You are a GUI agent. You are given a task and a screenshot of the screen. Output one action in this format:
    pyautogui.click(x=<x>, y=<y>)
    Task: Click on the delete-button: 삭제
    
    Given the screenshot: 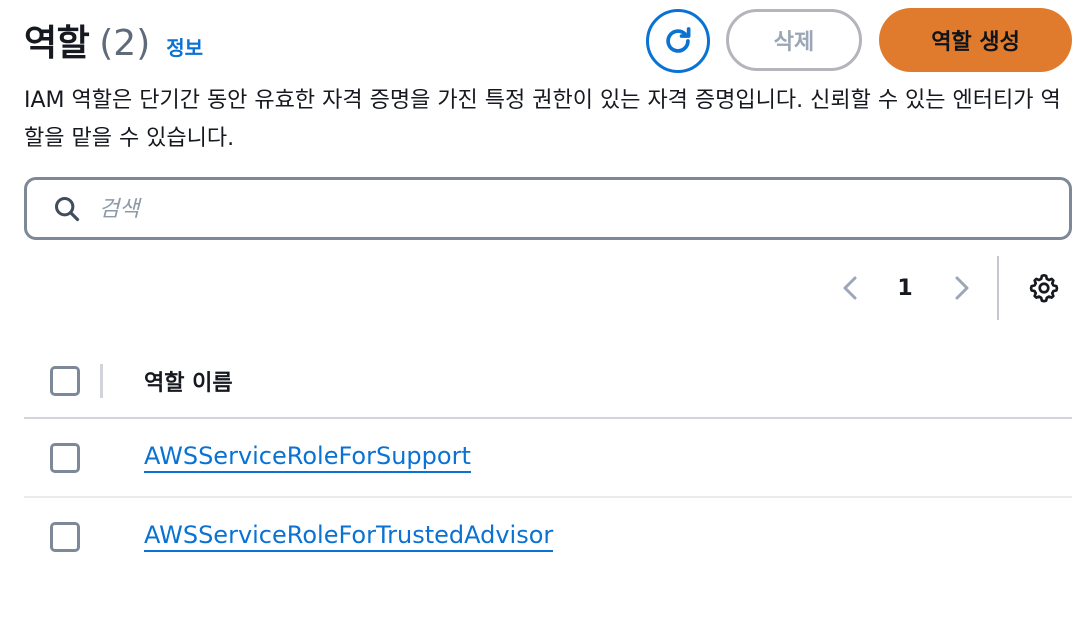 What is the action you would take?
    pyautogui.click(x=794, y=40)
    